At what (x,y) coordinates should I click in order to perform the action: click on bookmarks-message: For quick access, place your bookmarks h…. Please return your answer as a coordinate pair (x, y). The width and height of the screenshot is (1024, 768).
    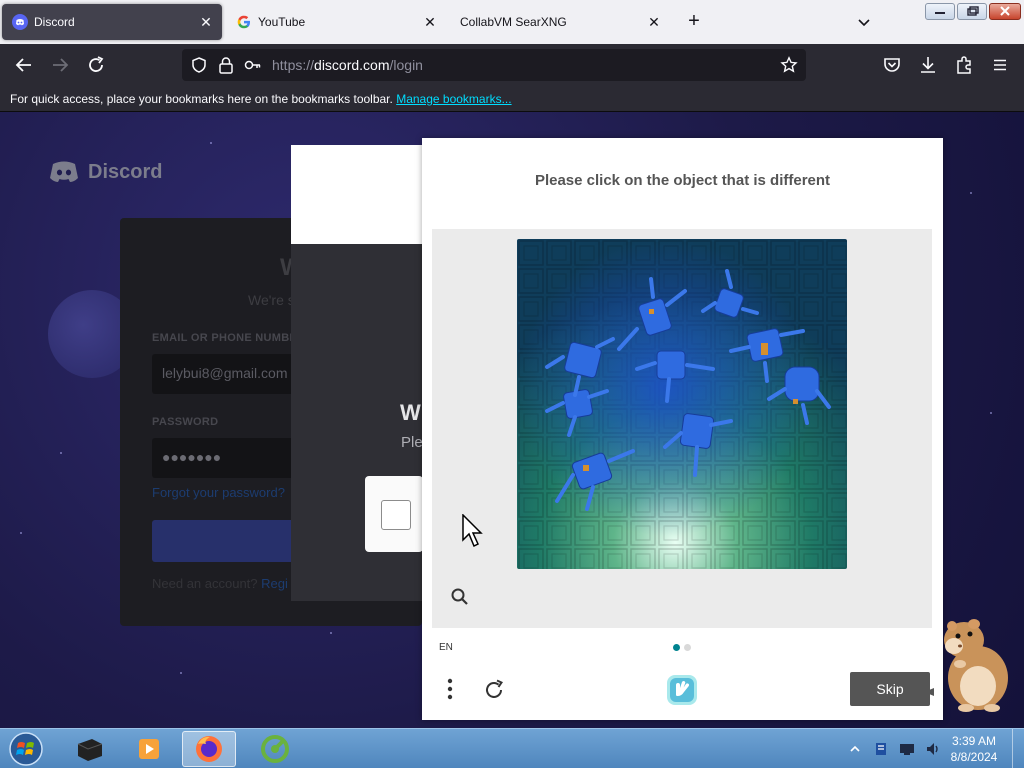
    Looking at the image, I should click on (201, 99).